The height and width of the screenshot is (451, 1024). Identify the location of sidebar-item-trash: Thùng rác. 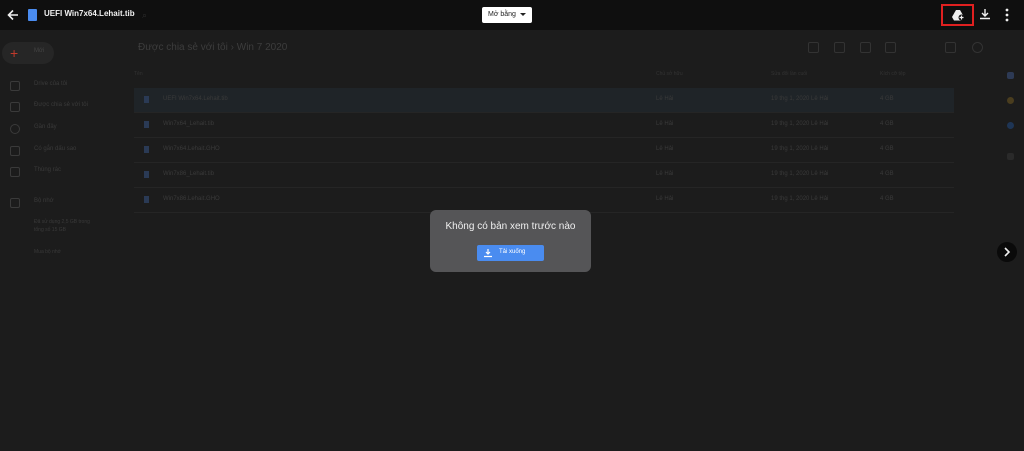
(62, 172).